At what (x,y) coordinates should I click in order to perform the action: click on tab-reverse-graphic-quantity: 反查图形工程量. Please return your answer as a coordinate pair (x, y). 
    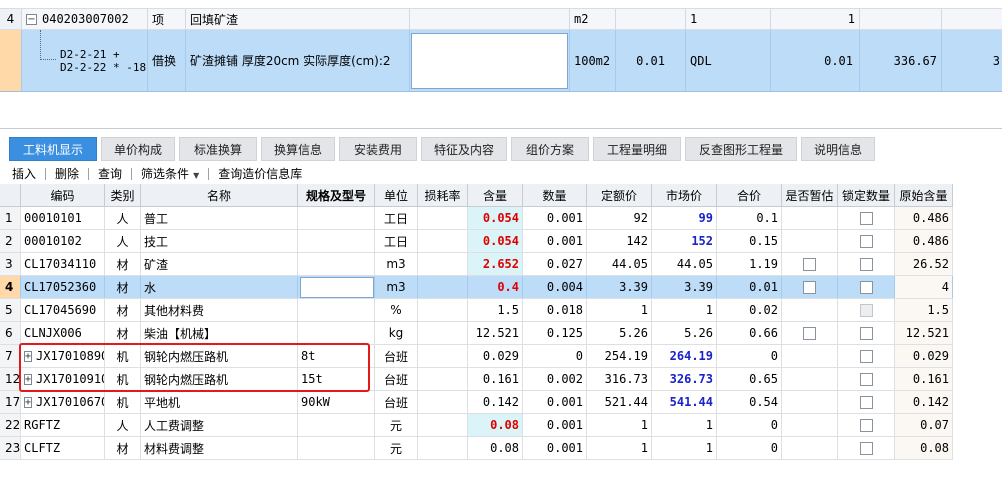
    Looking at the image, I should click on (741, 149).